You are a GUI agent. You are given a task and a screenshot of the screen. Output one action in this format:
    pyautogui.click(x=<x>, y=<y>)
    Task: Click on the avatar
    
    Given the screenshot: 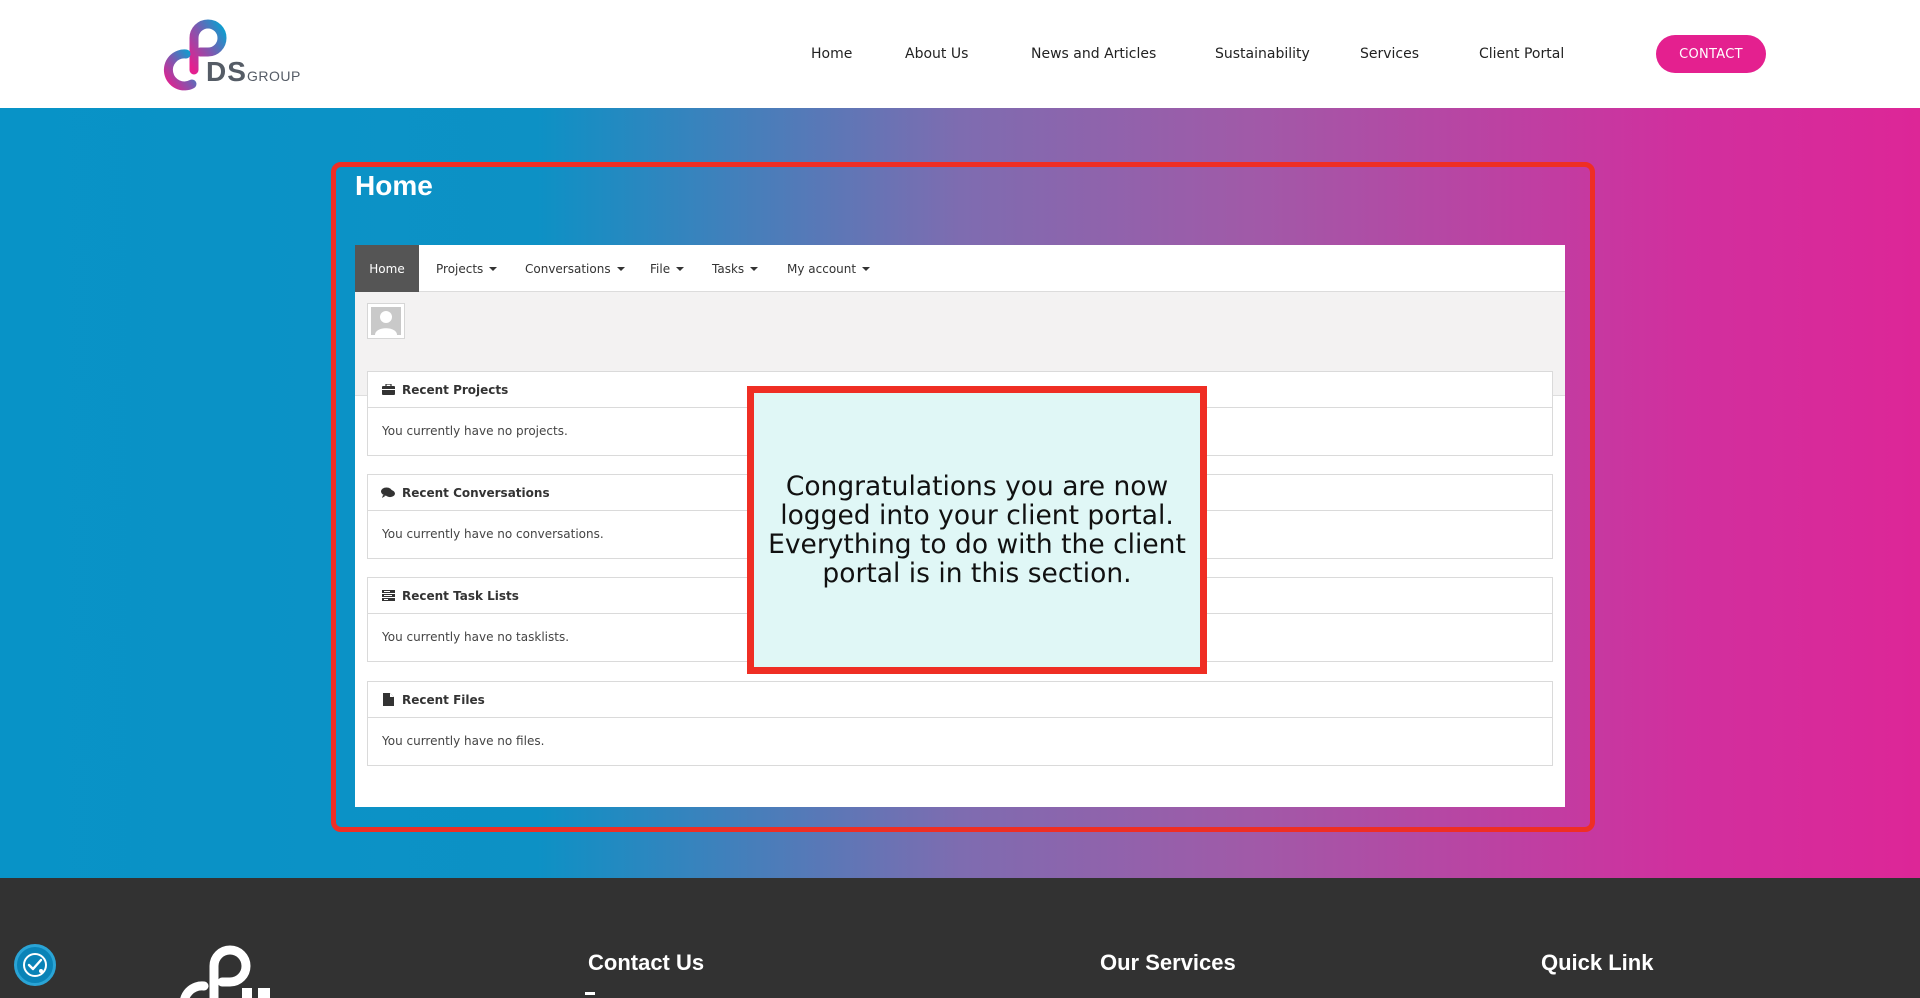 What is the action you would take?
    pyautogui.click(x=386, y=321)
    